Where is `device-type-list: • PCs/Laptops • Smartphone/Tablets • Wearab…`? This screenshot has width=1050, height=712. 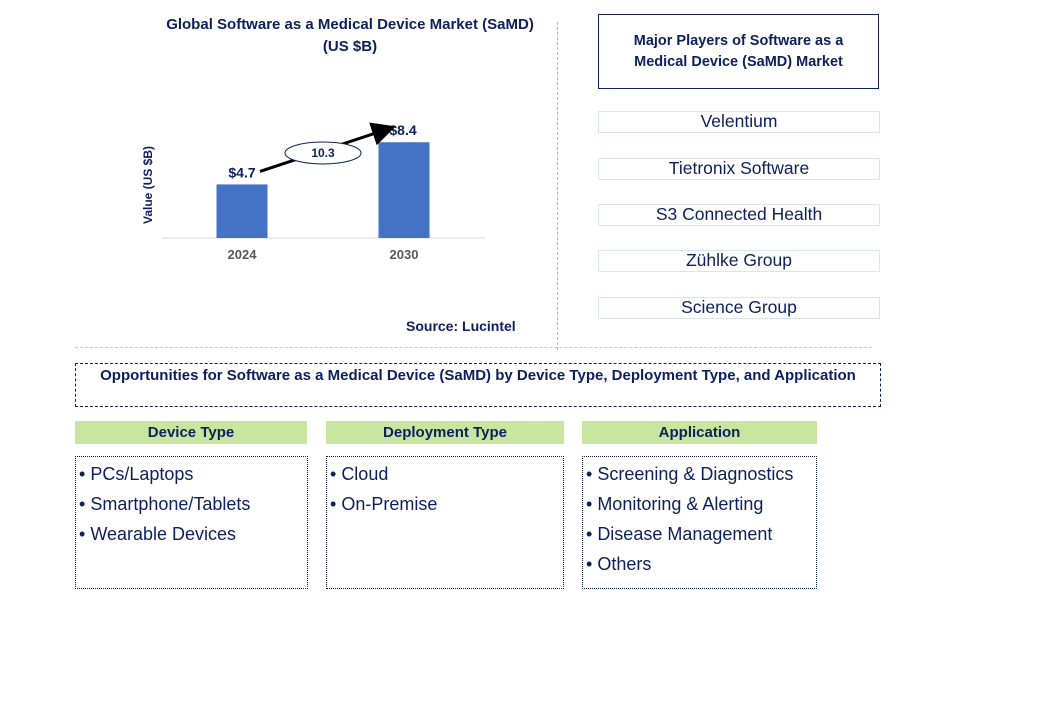 device-type-list: • PCs/Laptops • Smartphone/Tablets • Wearab… is located at coordinates (191, 522).